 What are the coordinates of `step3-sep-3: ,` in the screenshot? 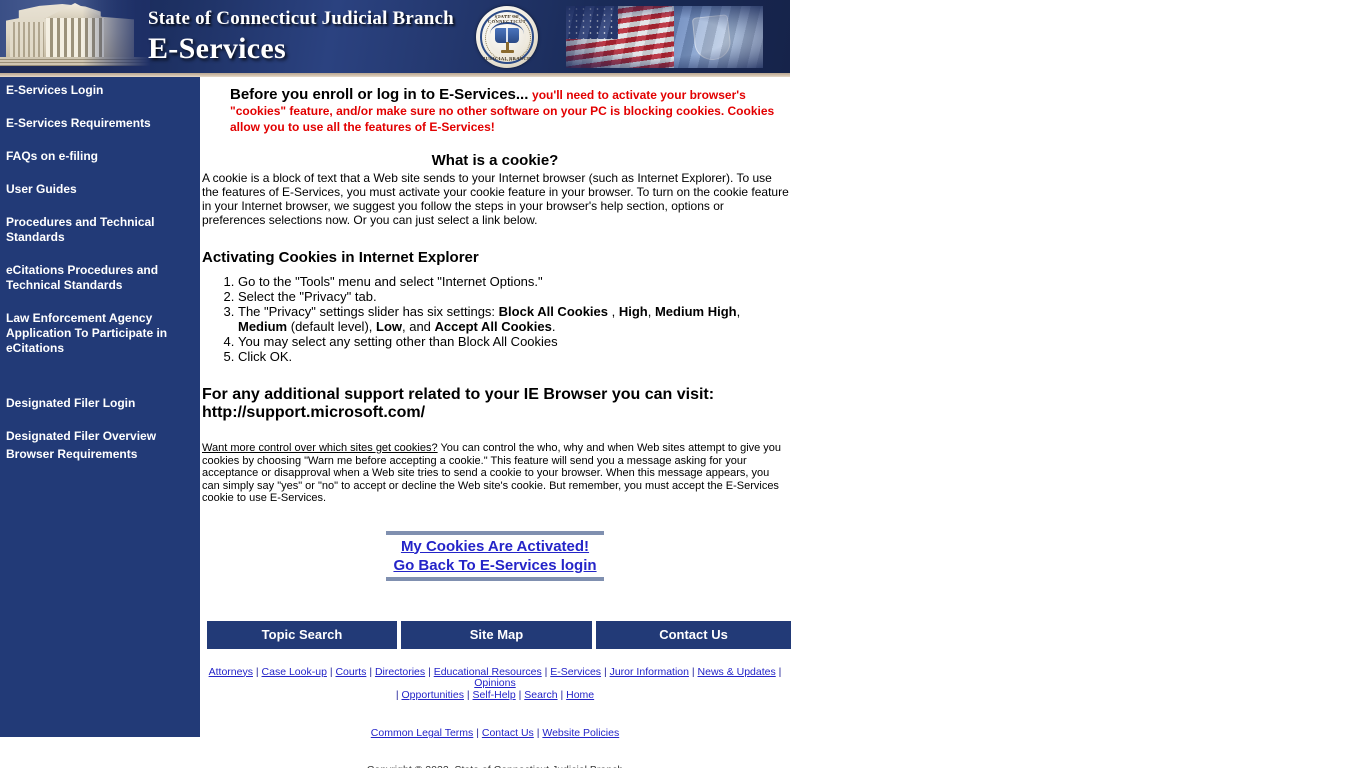 It's located at (738, 311).